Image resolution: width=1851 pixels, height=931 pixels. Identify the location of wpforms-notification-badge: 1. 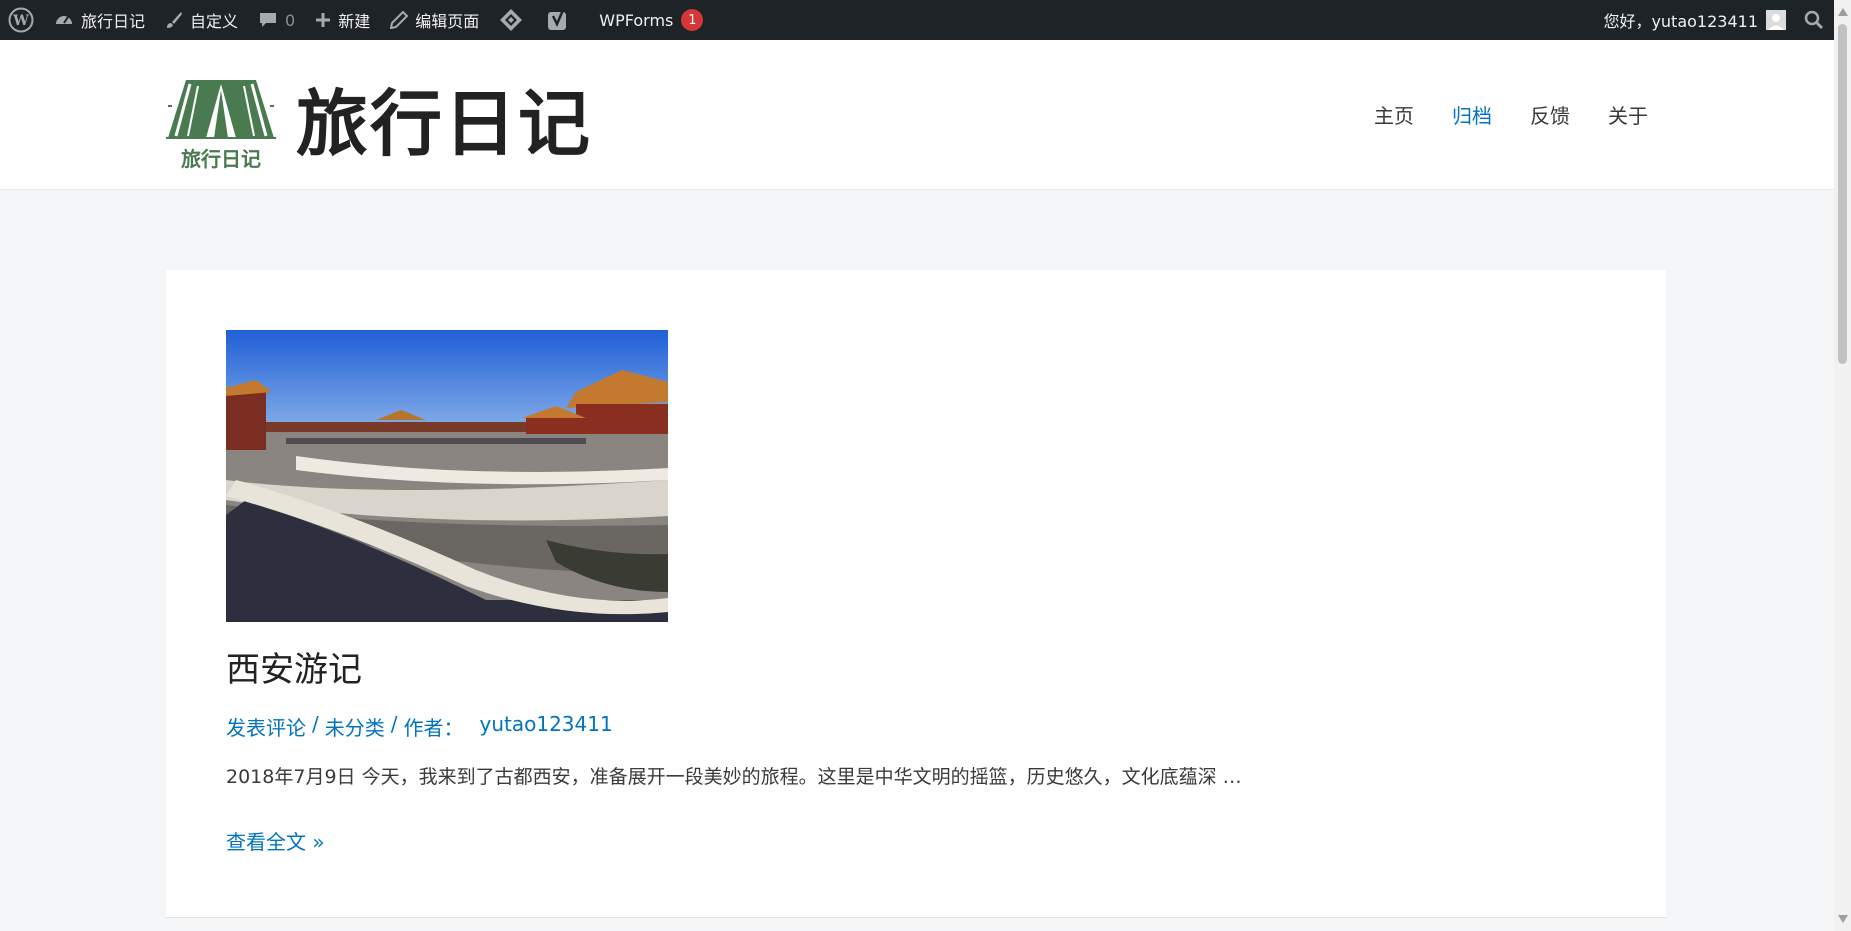
(692, 20).